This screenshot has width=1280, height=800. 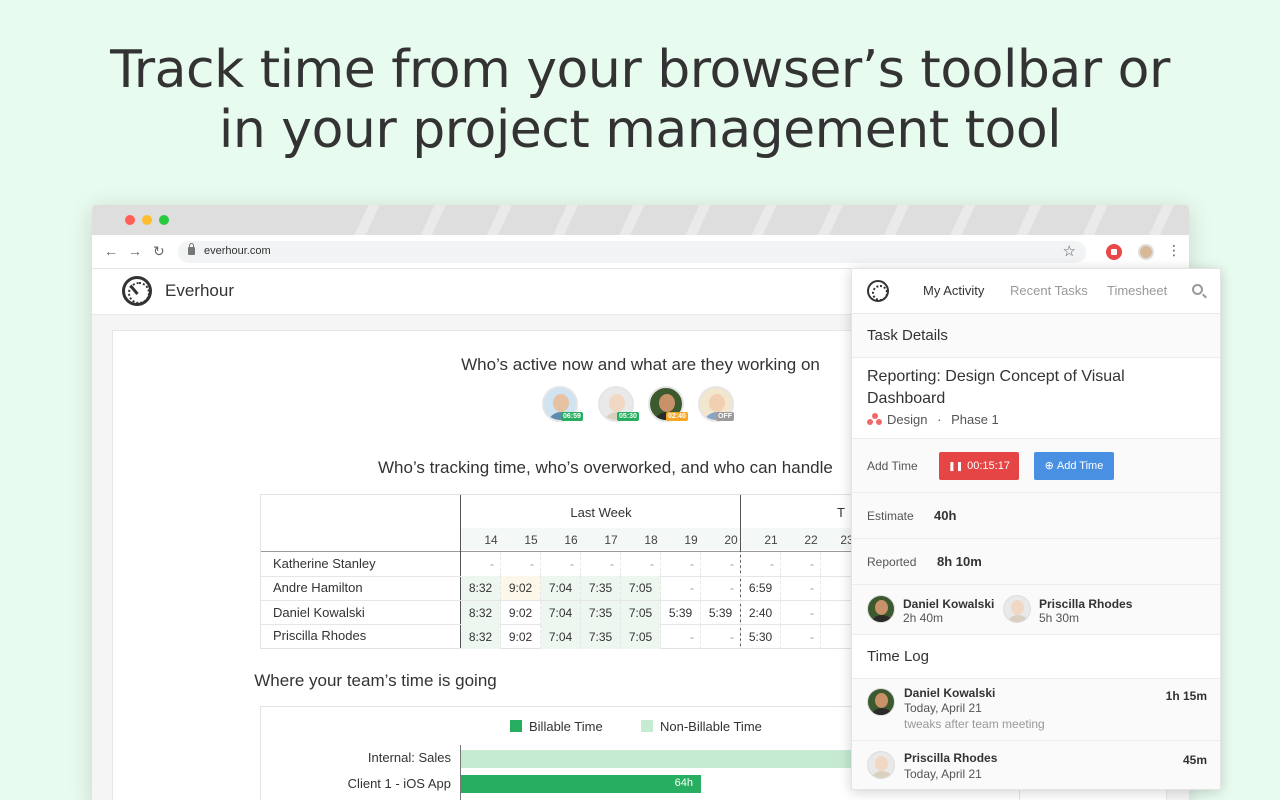 I want to click on back-icon: ←, so click(x=111, y=251).